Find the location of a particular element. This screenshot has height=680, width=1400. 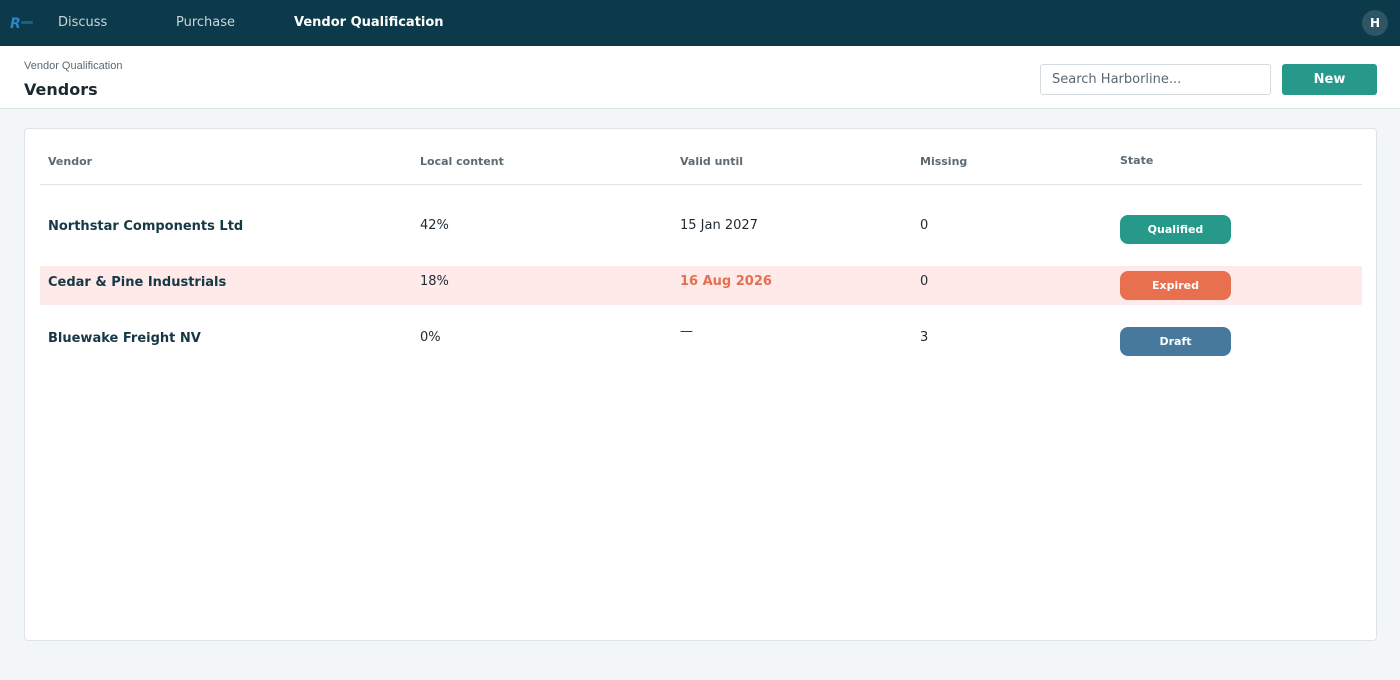

search-input is located at coordinates (1155, 79).